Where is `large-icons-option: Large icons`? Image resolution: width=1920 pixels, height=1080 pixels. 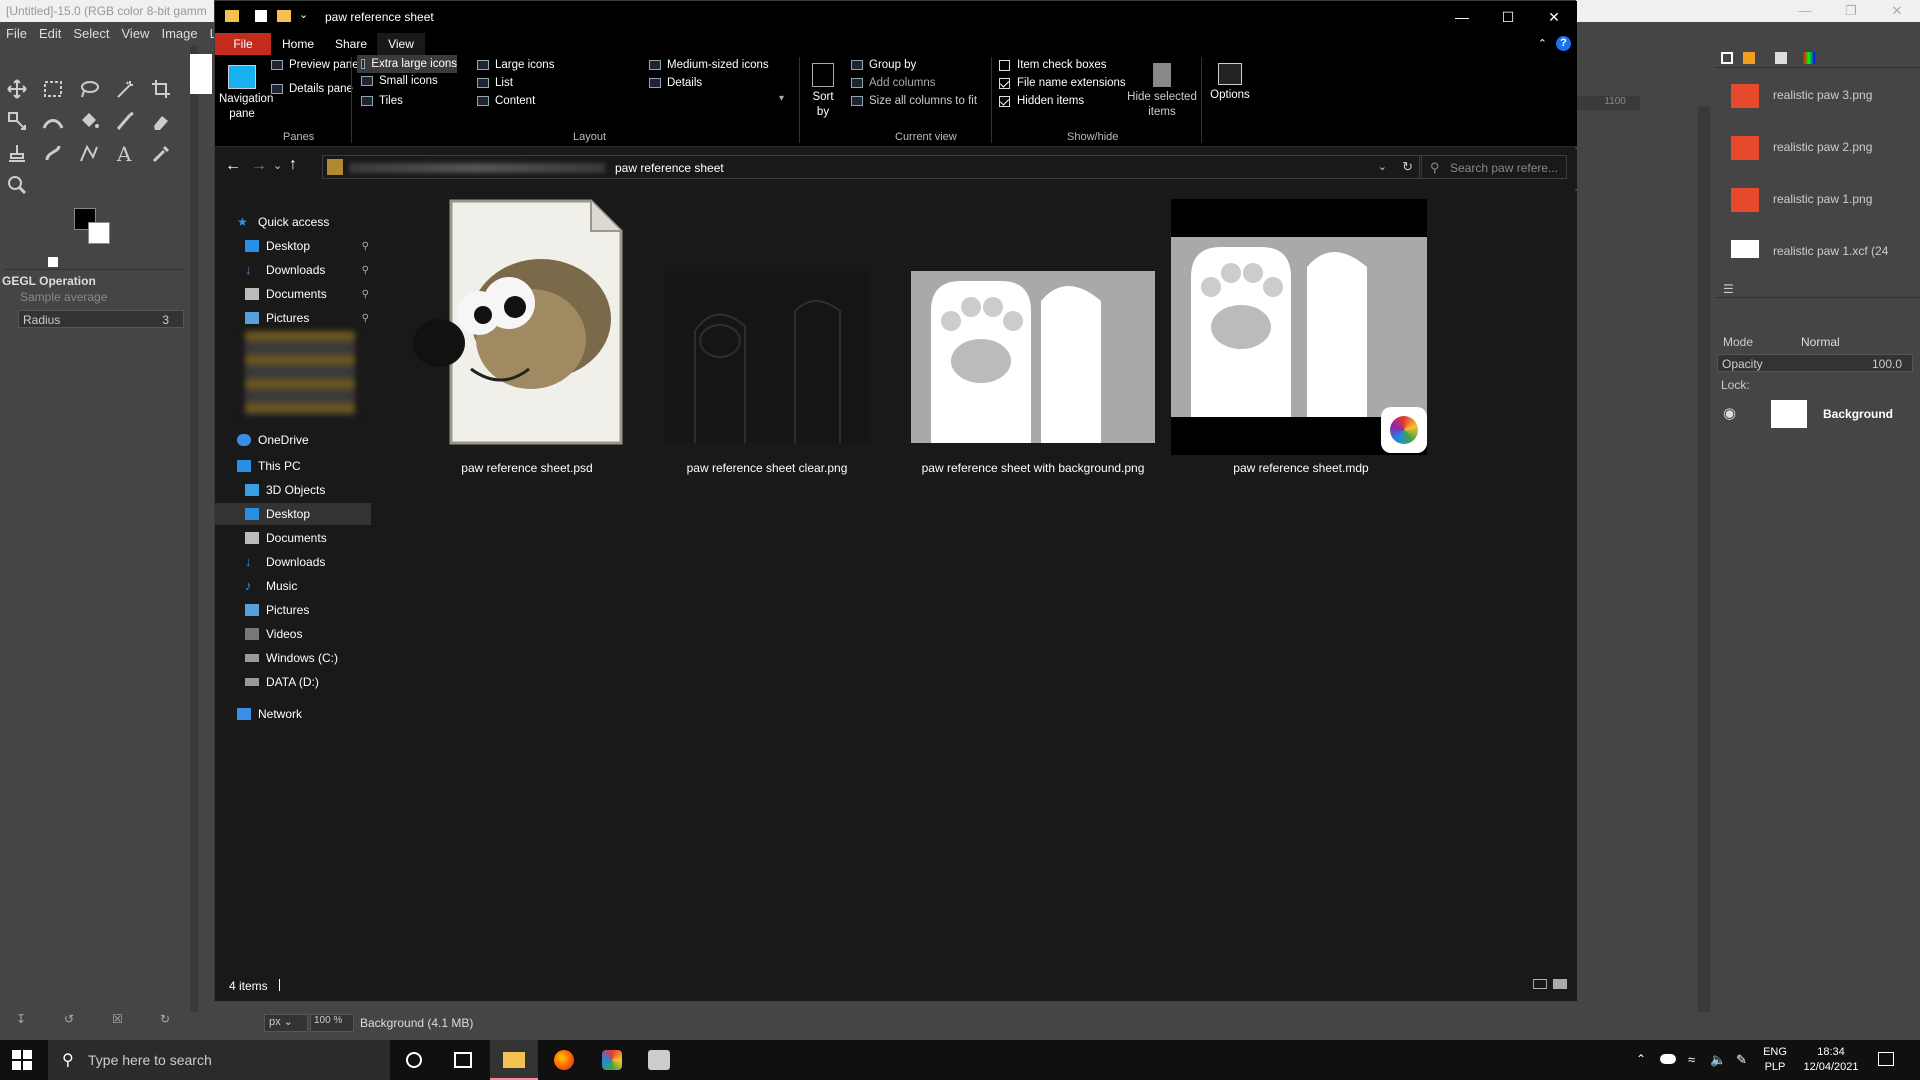 large-icons-option: Large icons is located at coordinates (515, 65).